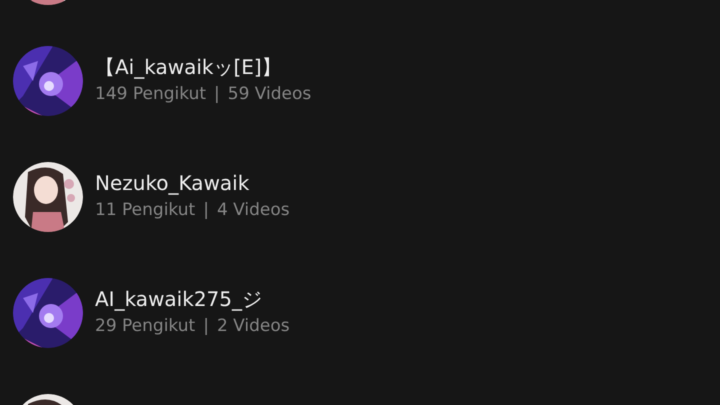 This screenshot has width=720, height=405. I want to click on video-count: 2 Videos, so click(253, 325).